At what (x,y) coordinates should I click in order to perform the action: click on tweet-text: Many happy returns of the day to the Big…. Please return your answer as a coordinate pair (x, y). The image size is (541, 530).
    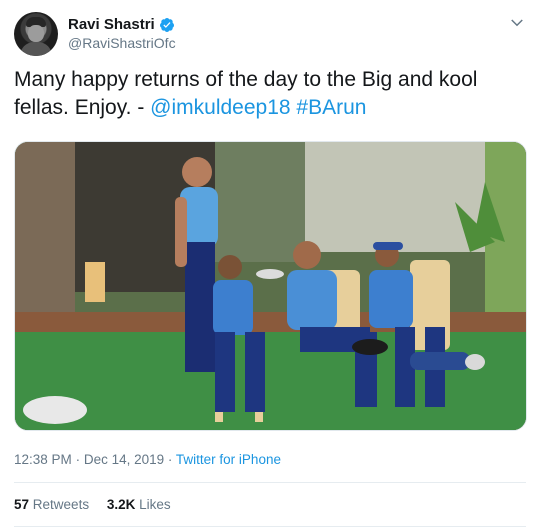
    Looking at the image, I should click on (270, 94).